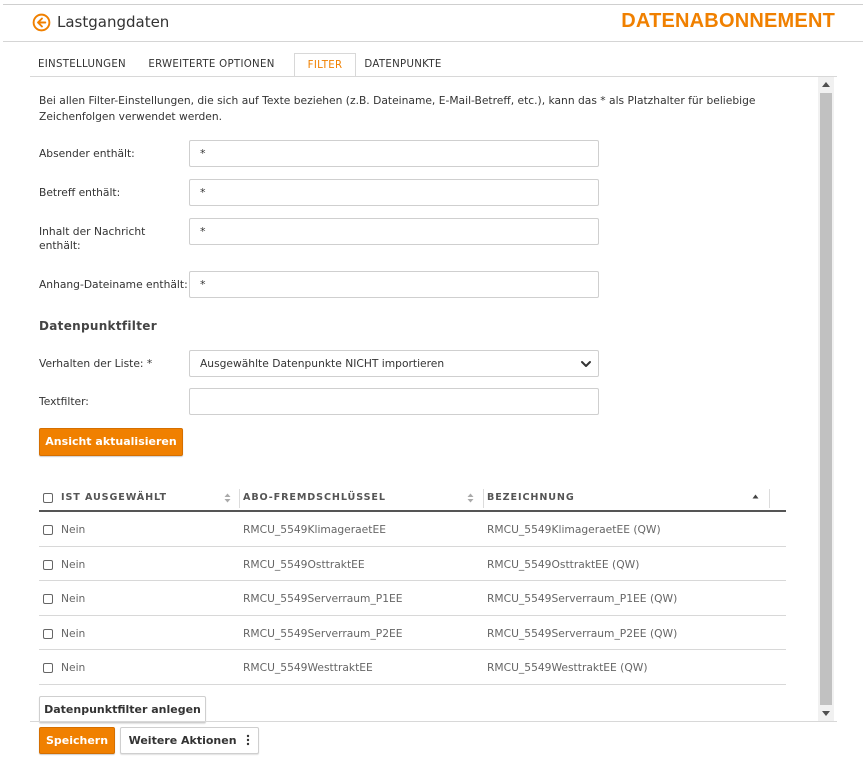 This screenshot has height=767, width=864. I want to click on datenpunktfilter-heading: Datenpunktfilter, so click(98, 326).